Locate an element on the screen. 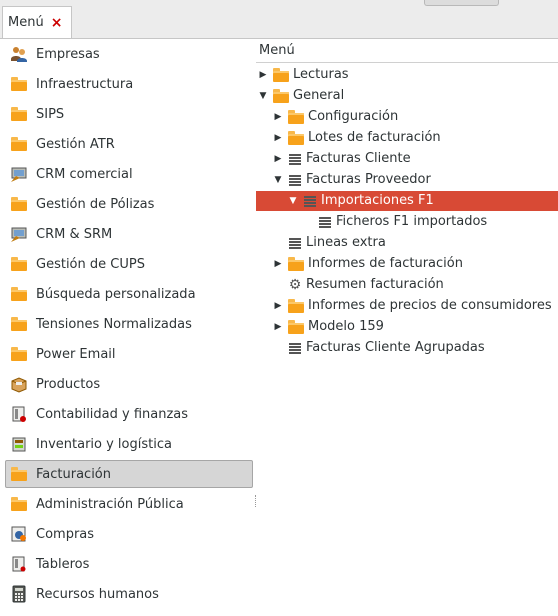 This screenshot has width=558, height=616. menu-item-label: Facturación is located at coordinates (73, 474).